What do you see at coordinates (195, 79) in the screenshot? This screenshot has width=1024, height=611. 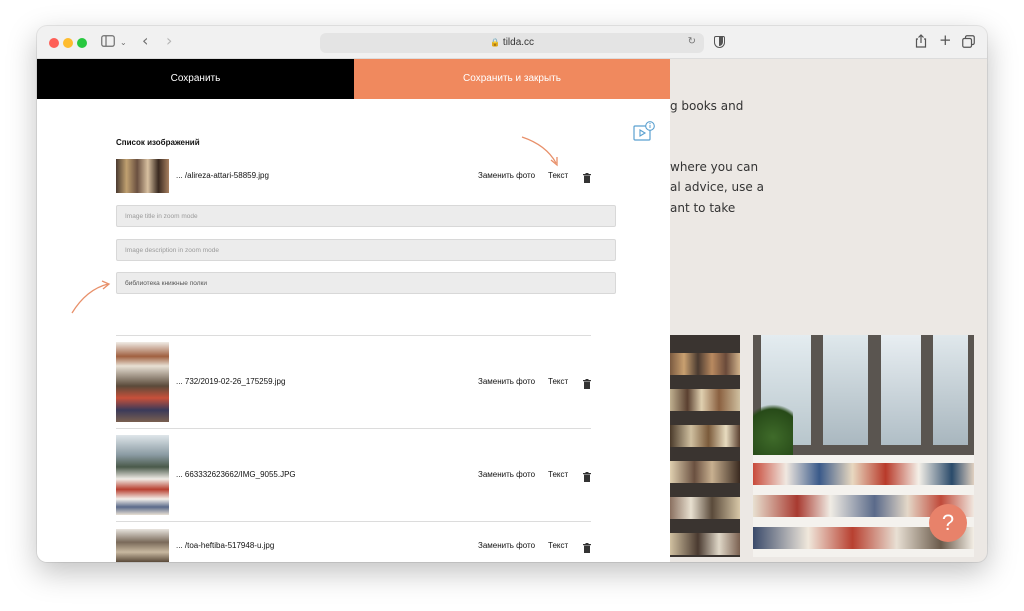 I see `save-button: Сохранить` at bounding box center [195, 79].